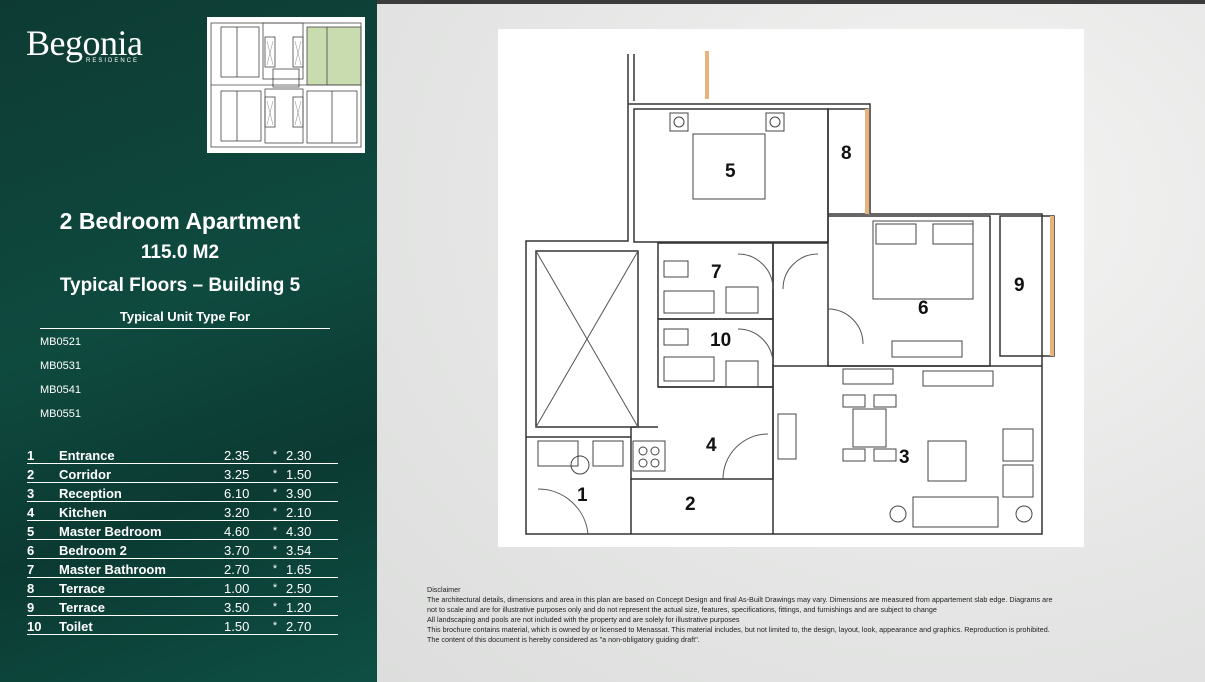 This screenshot has width=1205, height=682. Describe the element at coordinates (312, 568) in the screenshot. I see `room-length: 1.65` at that location.